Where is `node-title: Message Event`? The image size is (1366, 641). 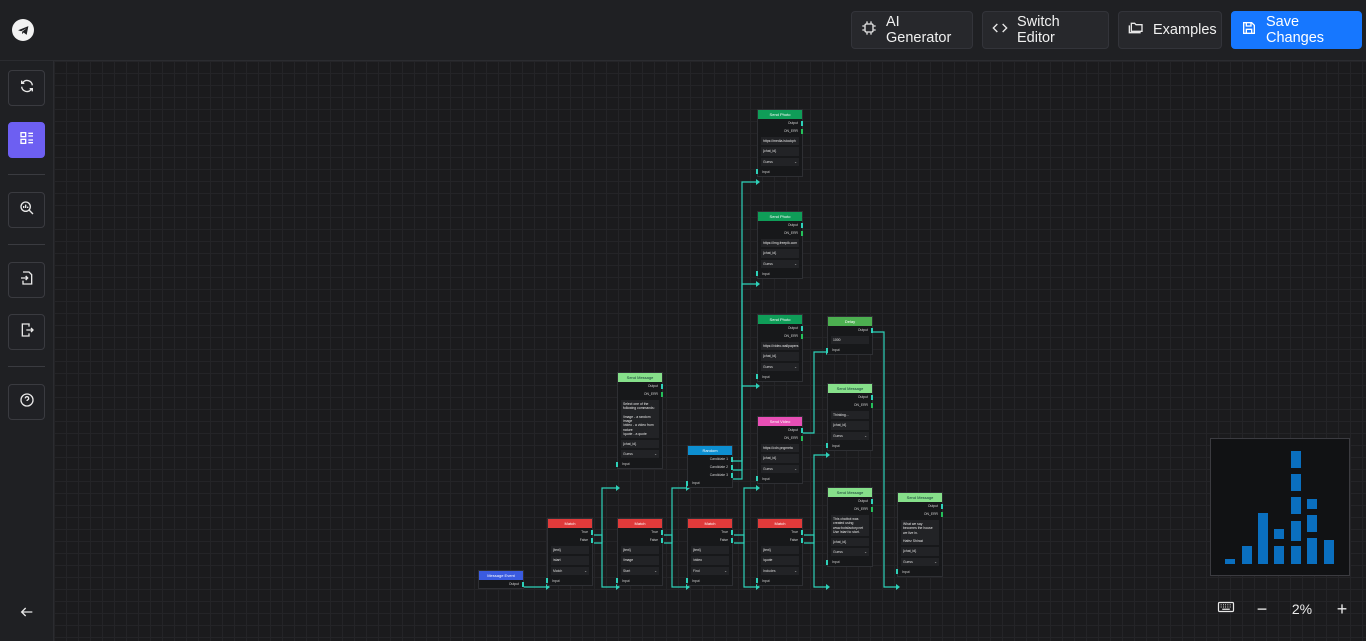 node-title: Message Event is located at coordinates (501, 575).